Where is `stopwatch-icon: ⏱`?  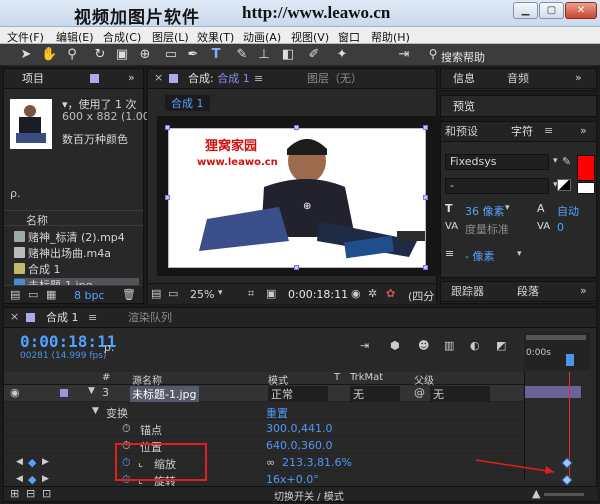
stopwatch-icon: ⏱ is located at coordinates (126, 429).